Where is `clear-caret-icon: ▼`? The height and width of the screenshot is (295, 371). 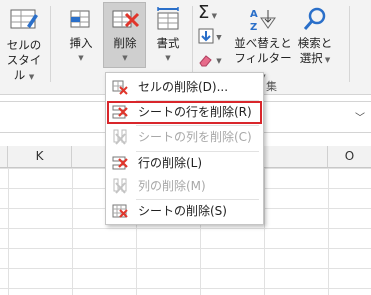 clear-caret-icon: ▼ is located at coordinates (218, 61).